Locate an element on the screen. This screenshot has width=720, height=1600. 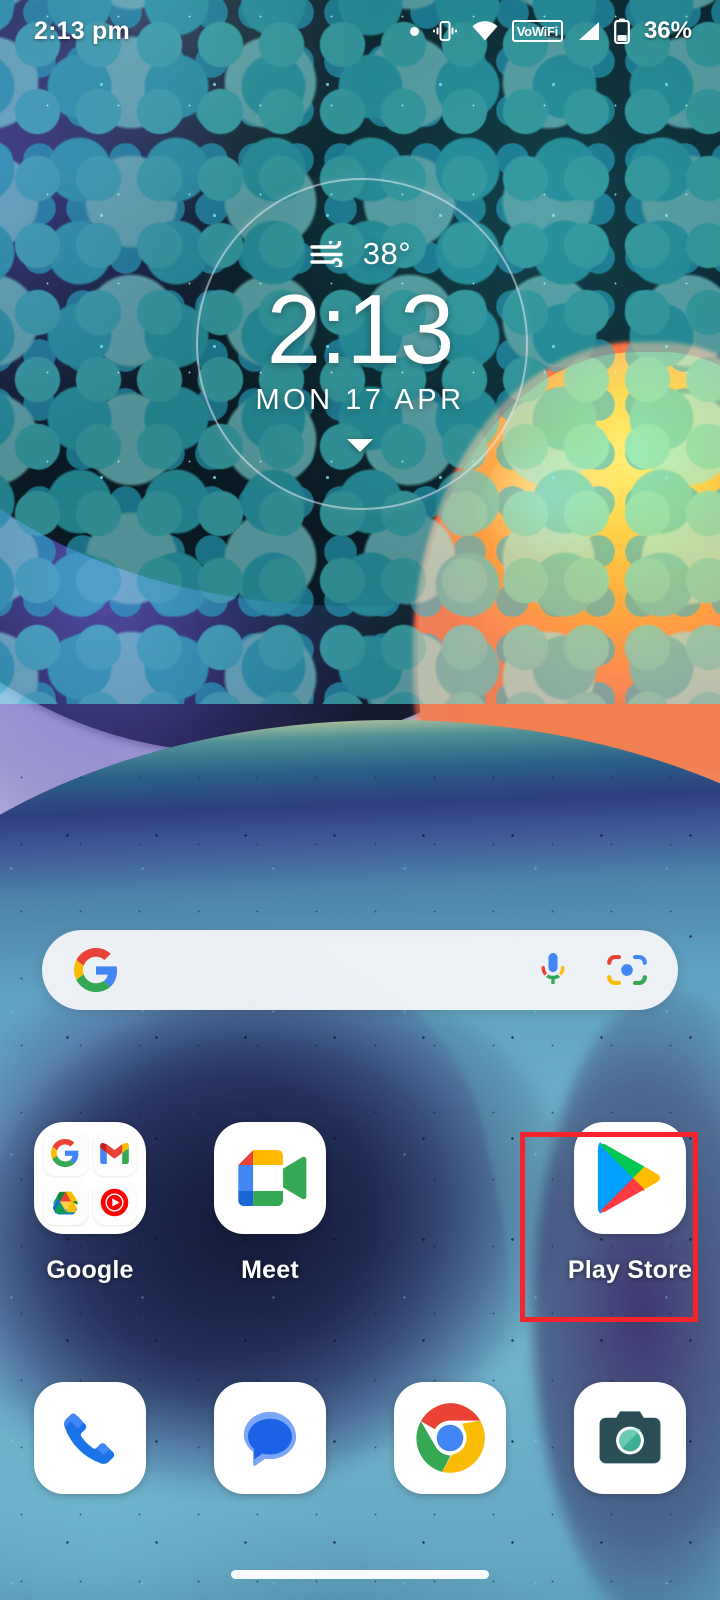
status-bar: 2:13 pm VoWiFi 36% is located at coordinates (360, 31).